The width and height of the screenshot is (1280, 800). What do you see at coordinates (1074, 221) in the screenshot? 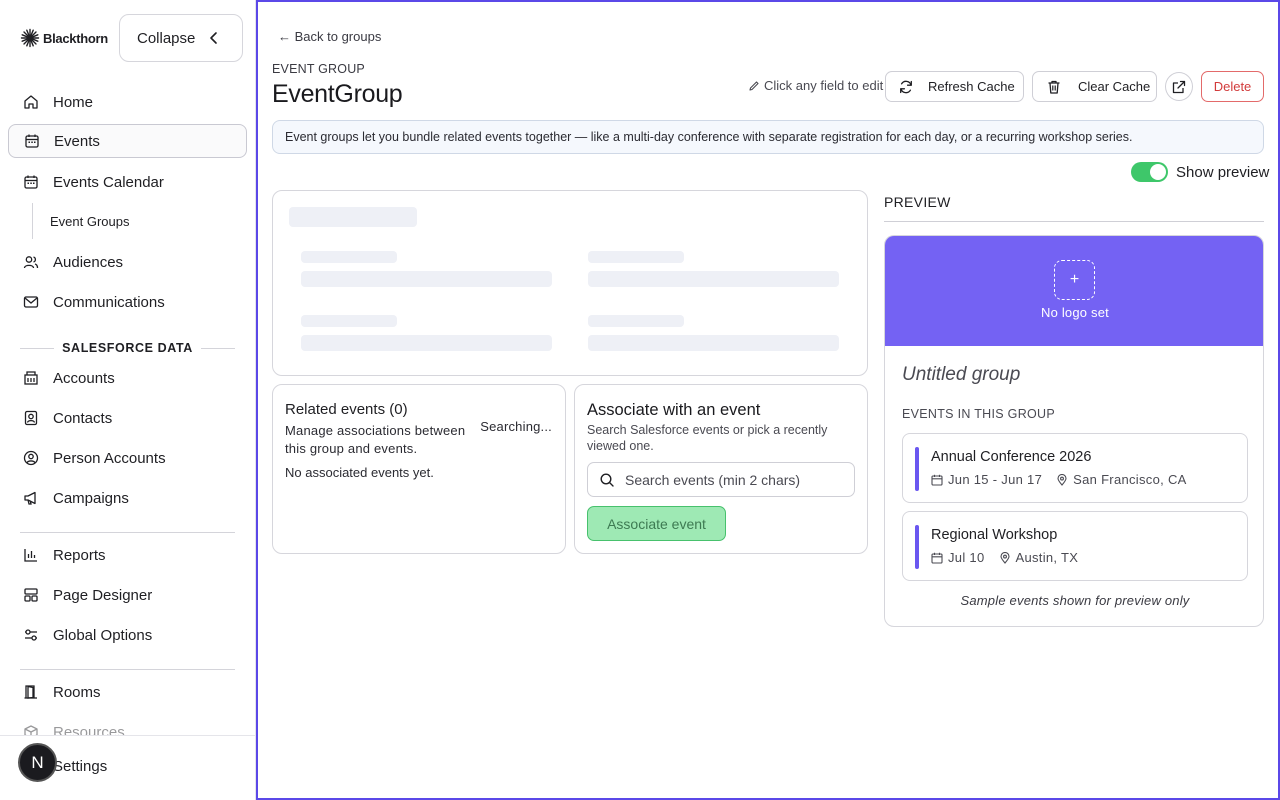
I see `preview-divider` at bounding box center [1074, 221].